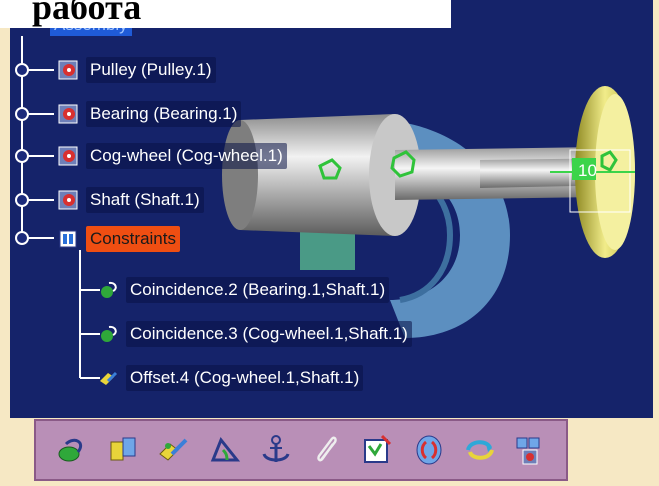  What do you see at coordinates (301, 450) in the screenshot?
I see `constraints-toolbar` at bounding box center [301, 450].